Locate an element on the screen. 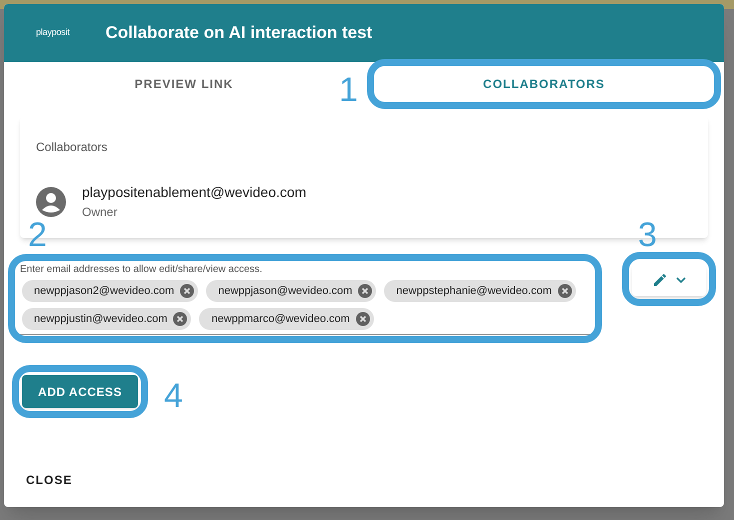 This screenshot has height=520, width=734. close-button: CLOSE is located at coordinates (49, 480).